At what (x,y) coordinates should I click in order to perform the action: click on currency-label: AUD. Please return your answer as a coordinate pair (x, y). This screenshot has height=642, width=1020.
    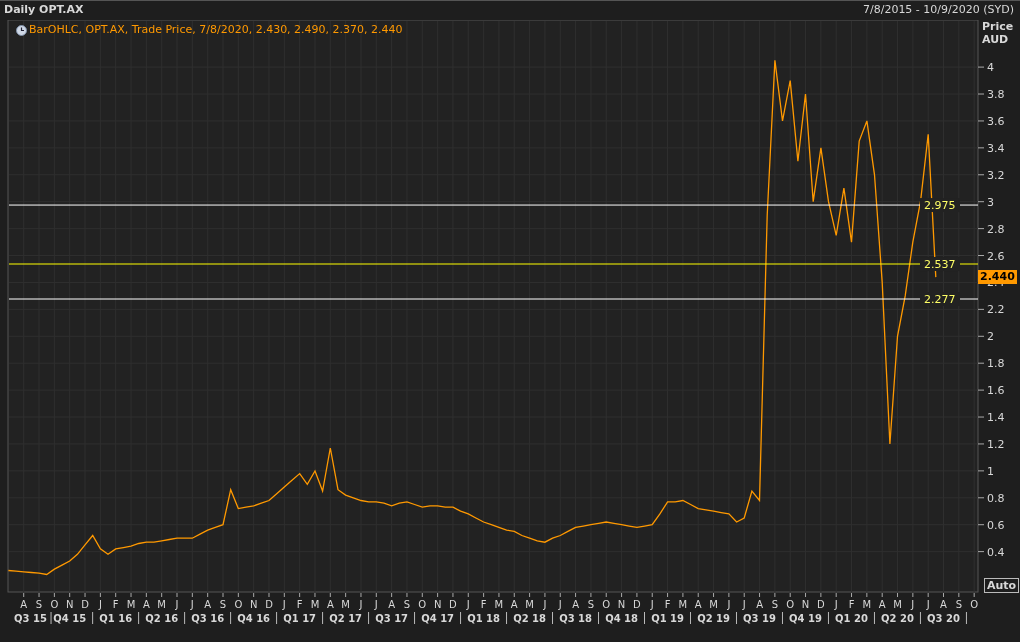
    Looking at the image, I should click on (996, 39).